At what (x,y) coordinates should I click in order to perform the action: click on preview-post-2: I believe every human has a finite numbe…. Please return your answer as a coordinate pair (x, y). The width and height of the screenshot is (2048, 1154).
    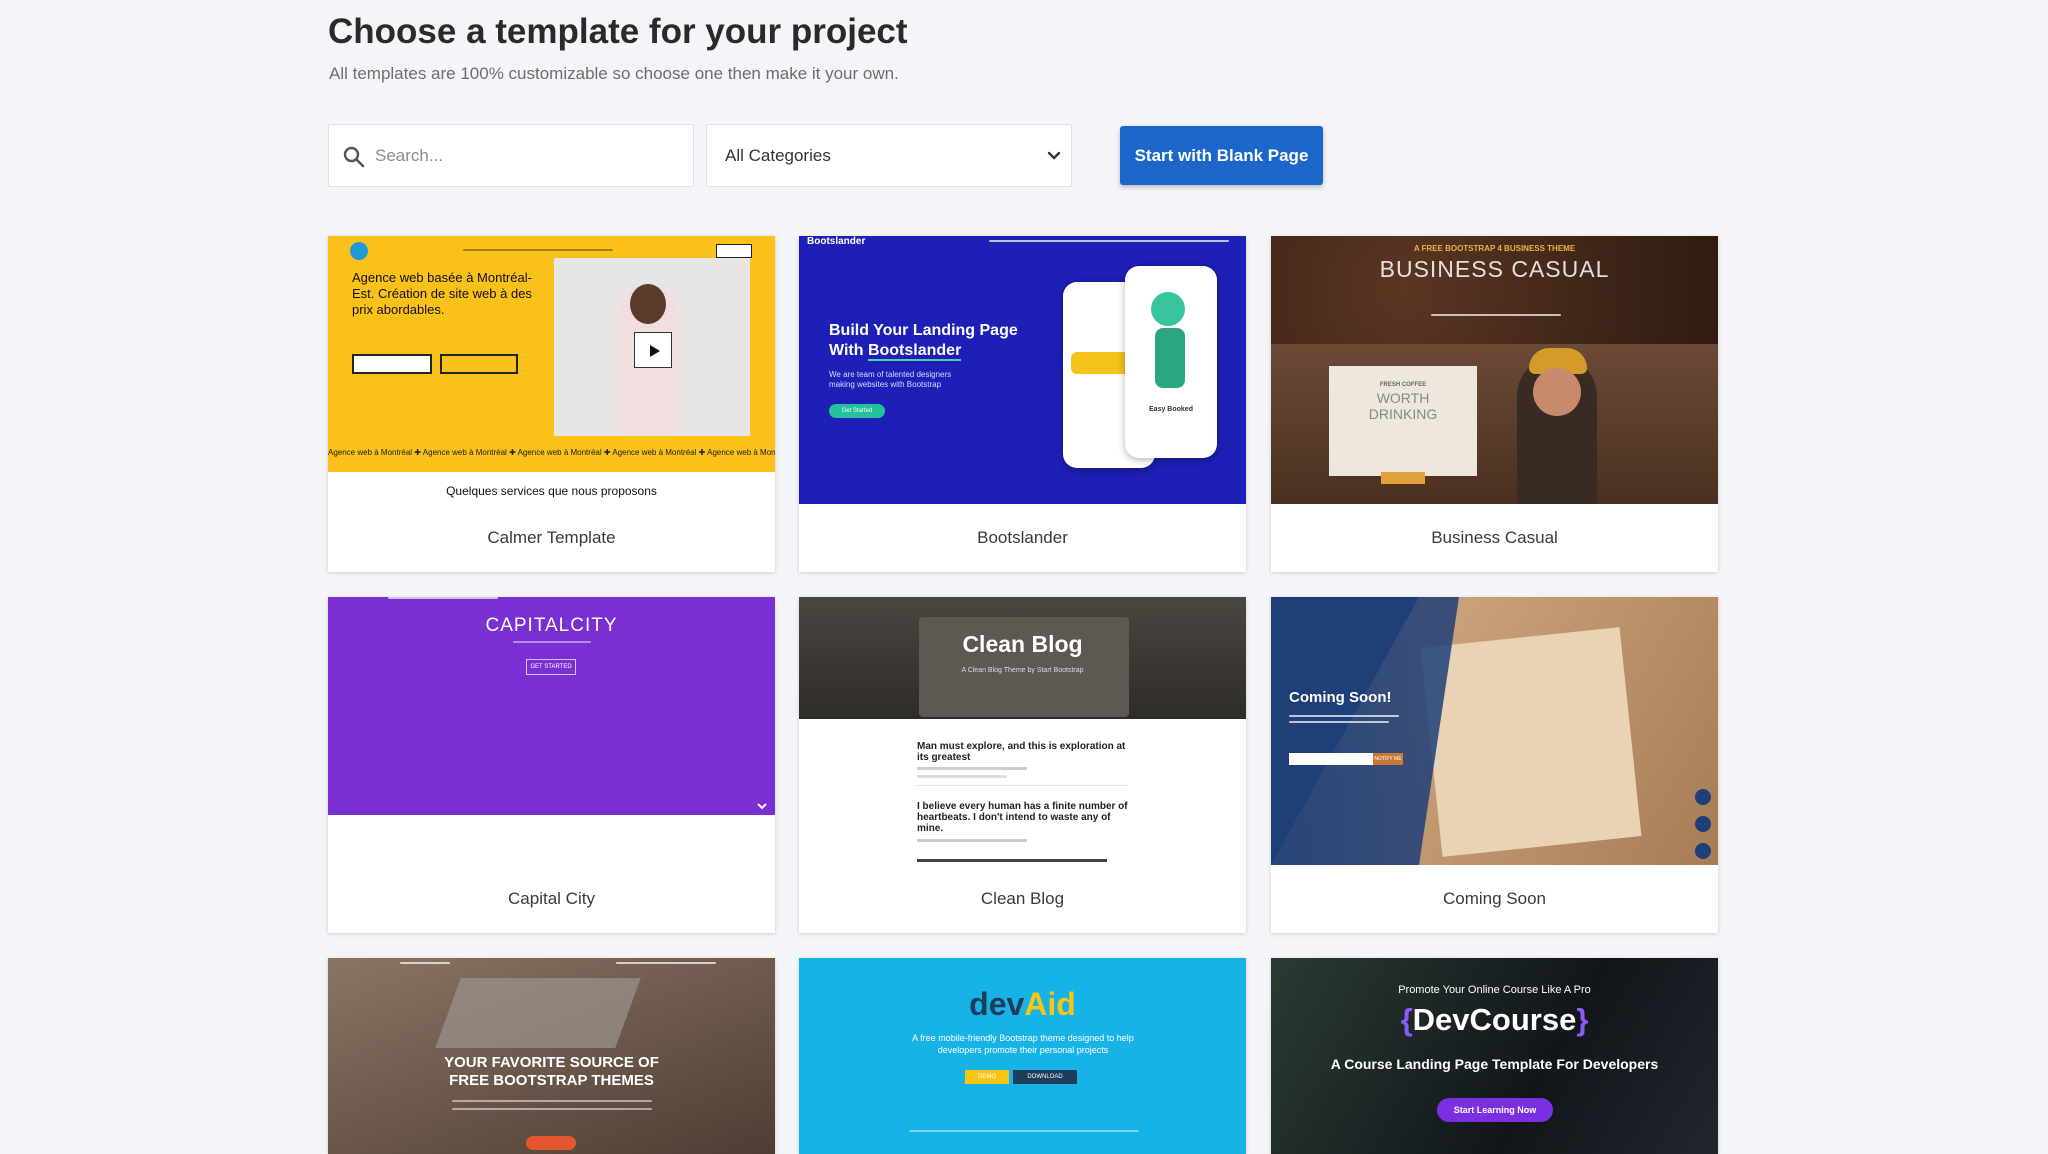
    Looking at the image, I should click on (1022, 817).